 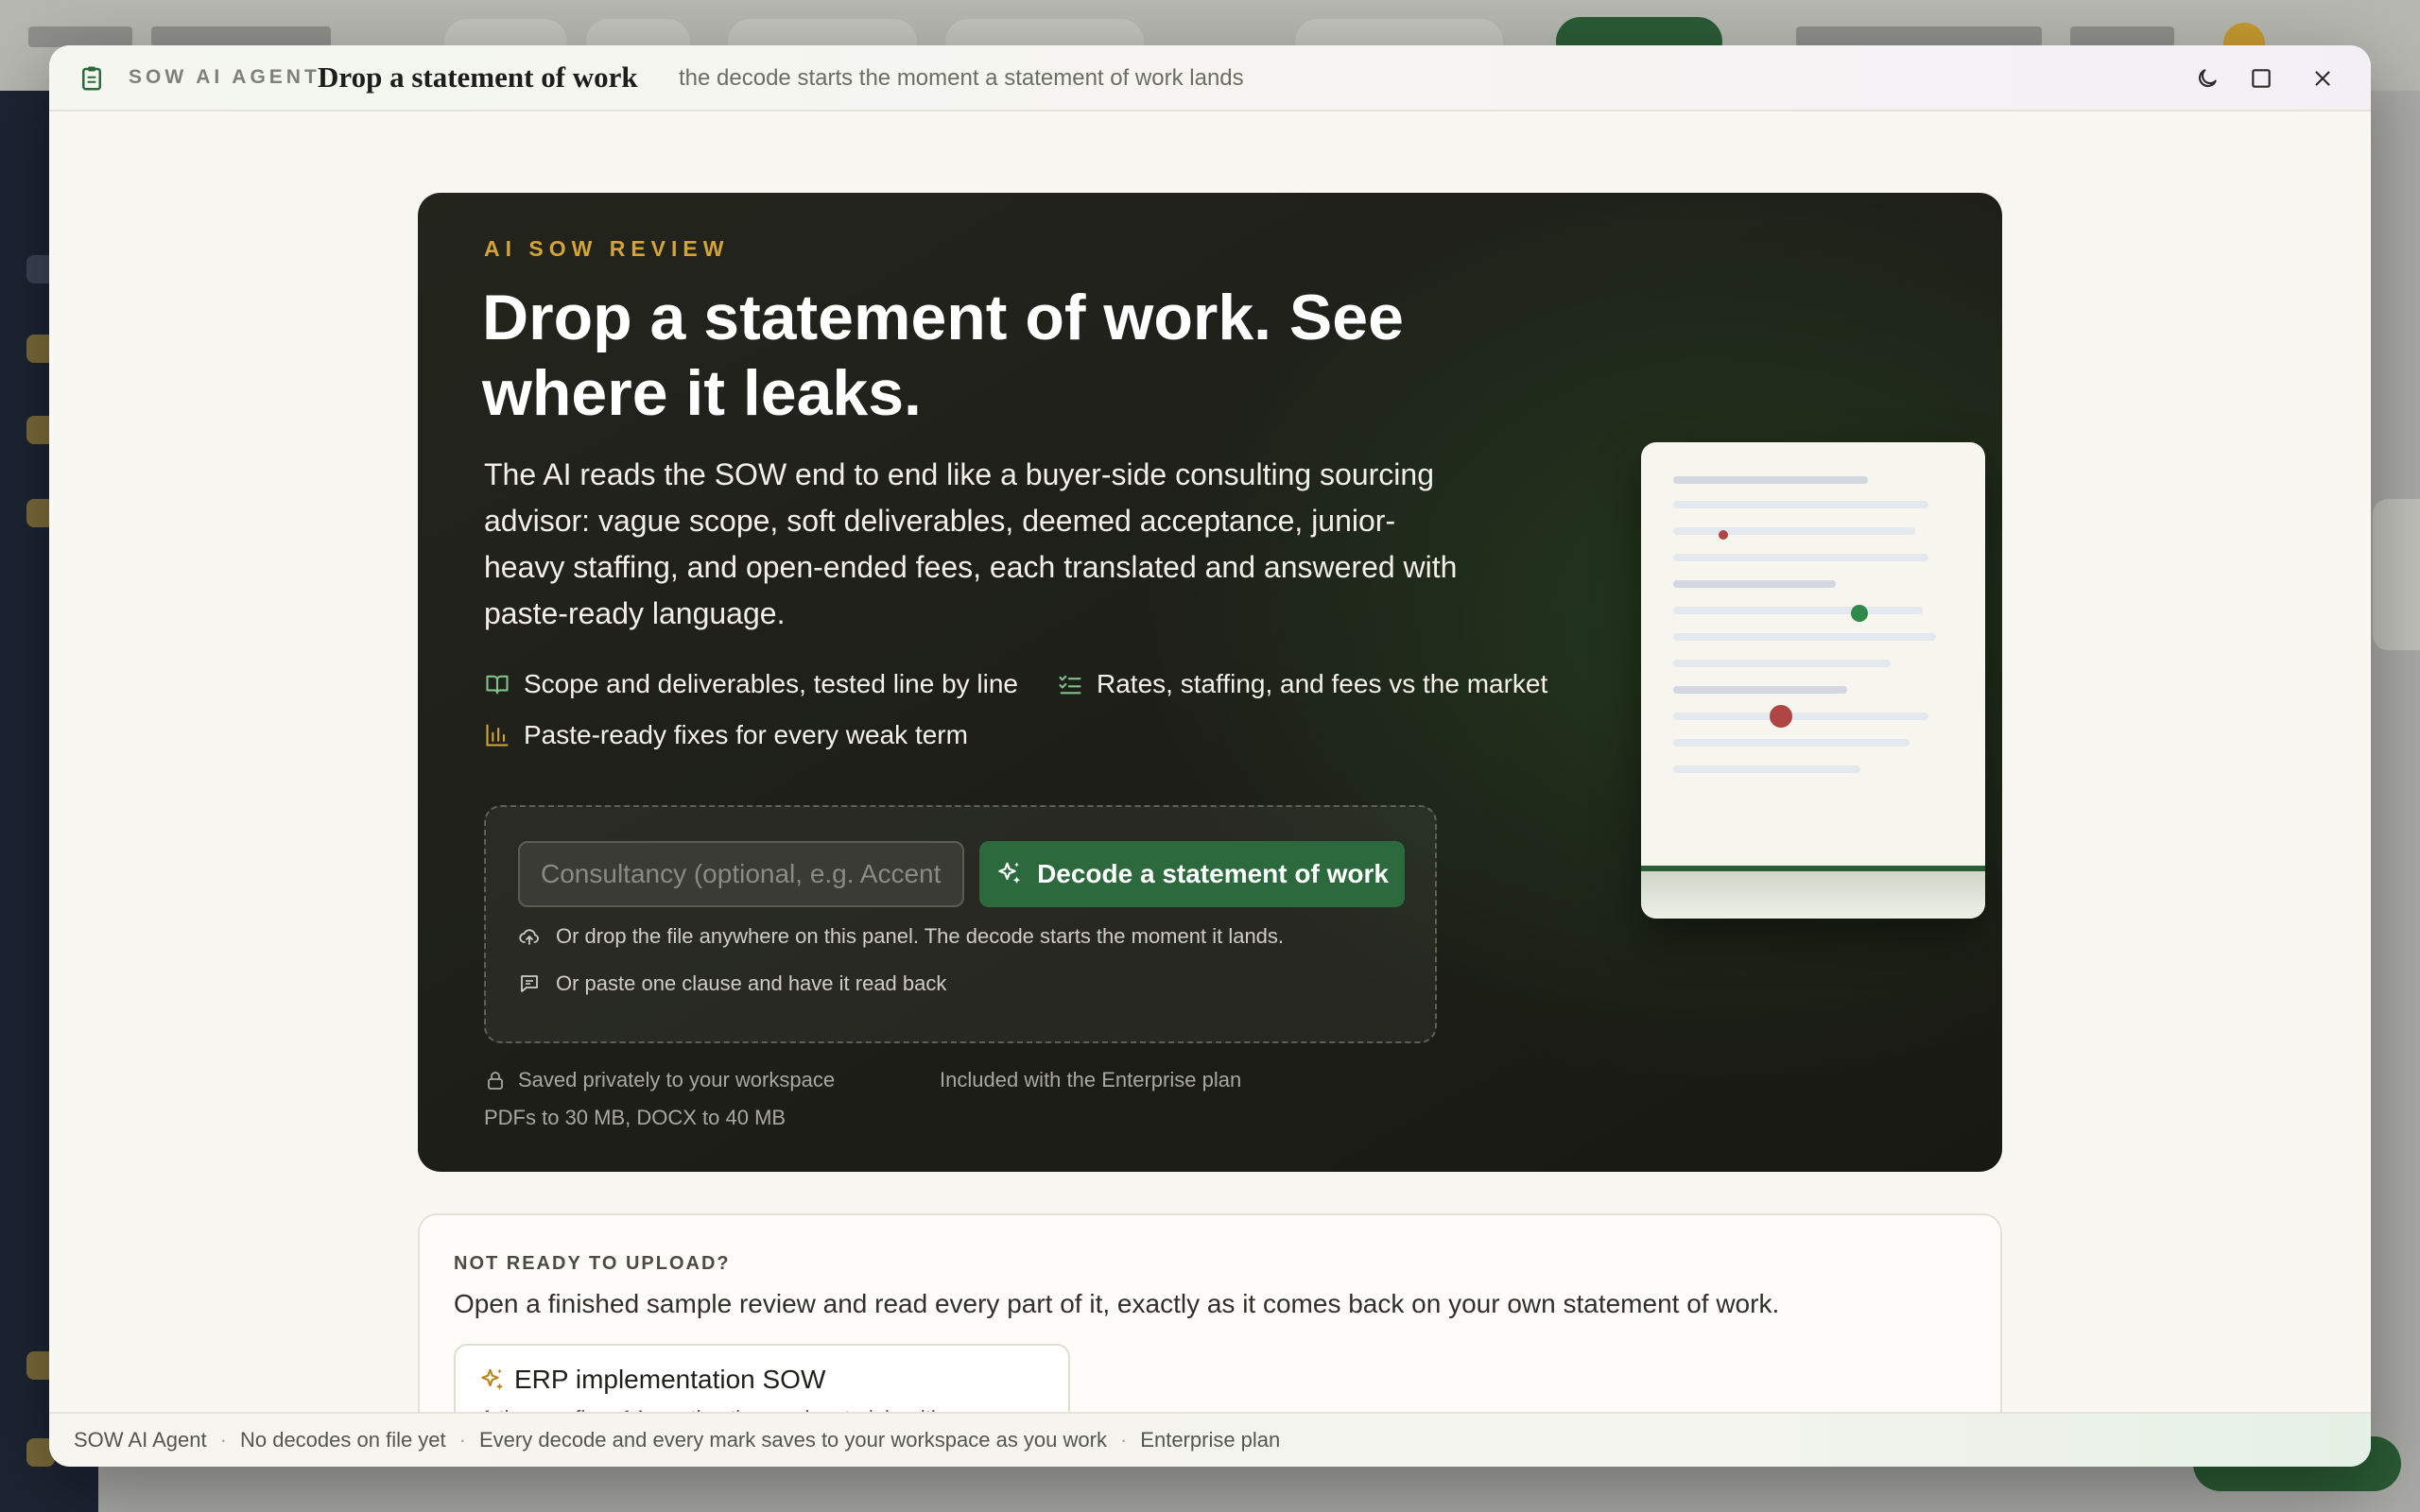 What do you see at coordinates (677, 1079) in the screenshot?
I see `privacy-text: Saved privately to your workspace` at bounding box center [677, 1079].